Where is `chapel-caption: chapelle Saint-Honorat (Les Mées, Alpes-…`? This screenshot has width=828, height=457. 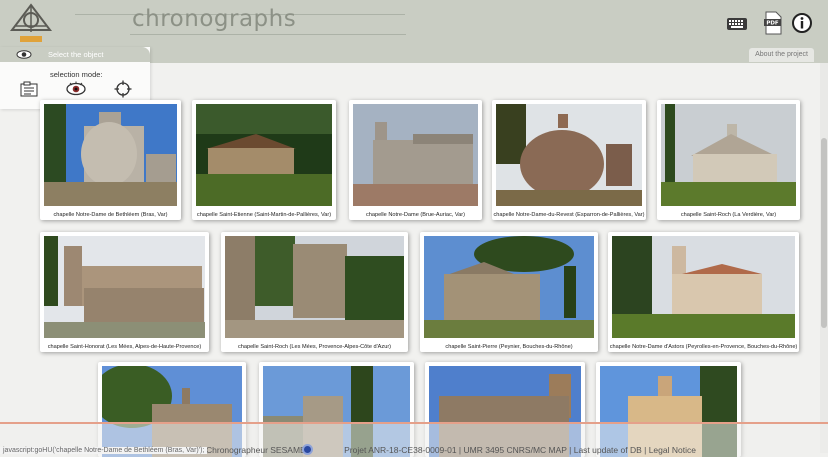
chapel-caption: chapelle Saint-Honorat (Les Mées, Alpes-… is located at coordinates (124, 347).